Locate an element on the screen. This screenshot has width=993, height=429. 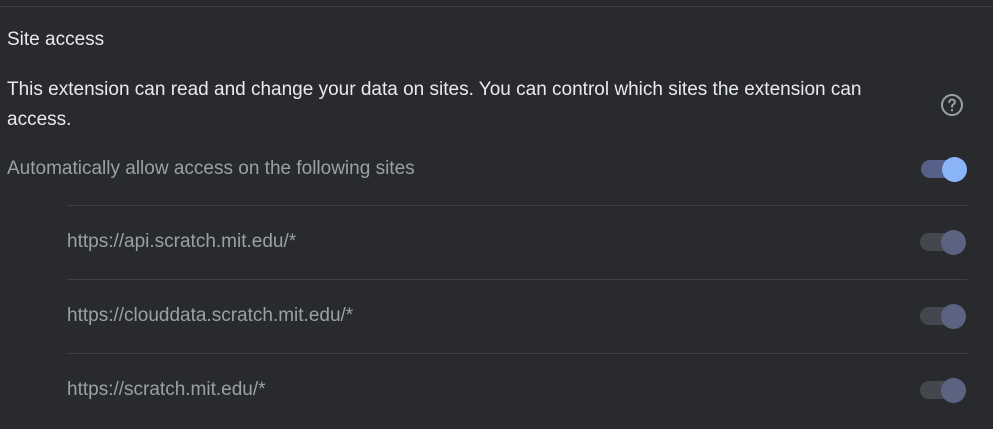
help-circle-icon is located at coordinates (952, 105).